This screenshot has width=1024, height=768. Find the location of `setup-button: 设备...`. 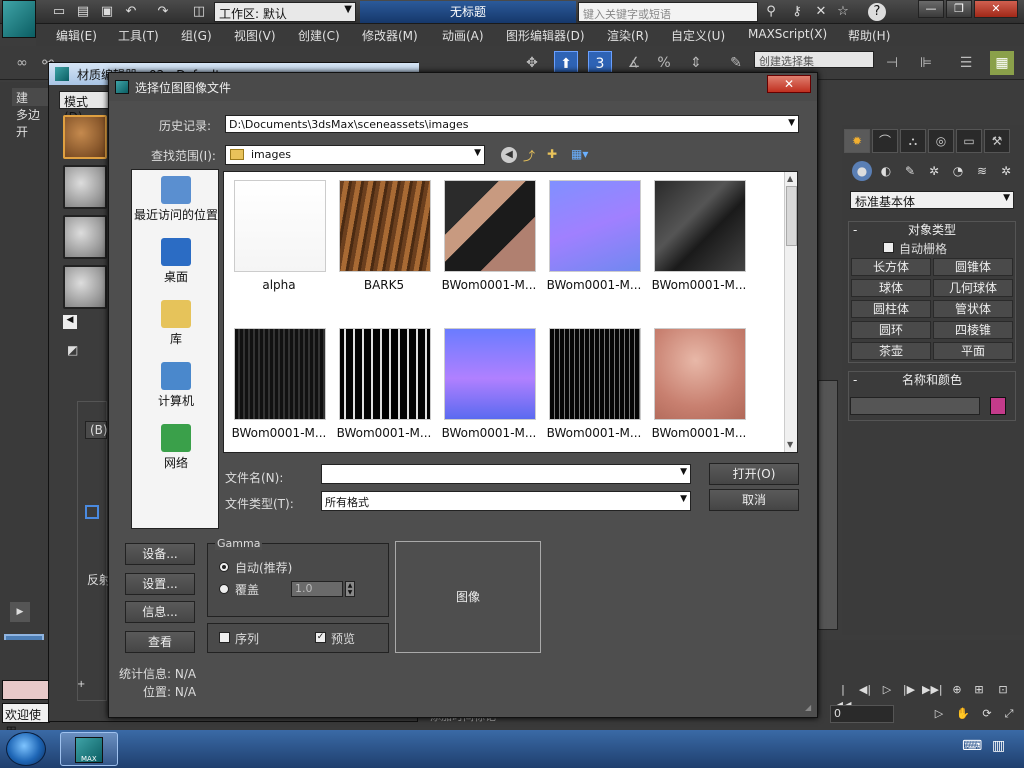

setup-button: 设备... is located at coordinates (160, 554).